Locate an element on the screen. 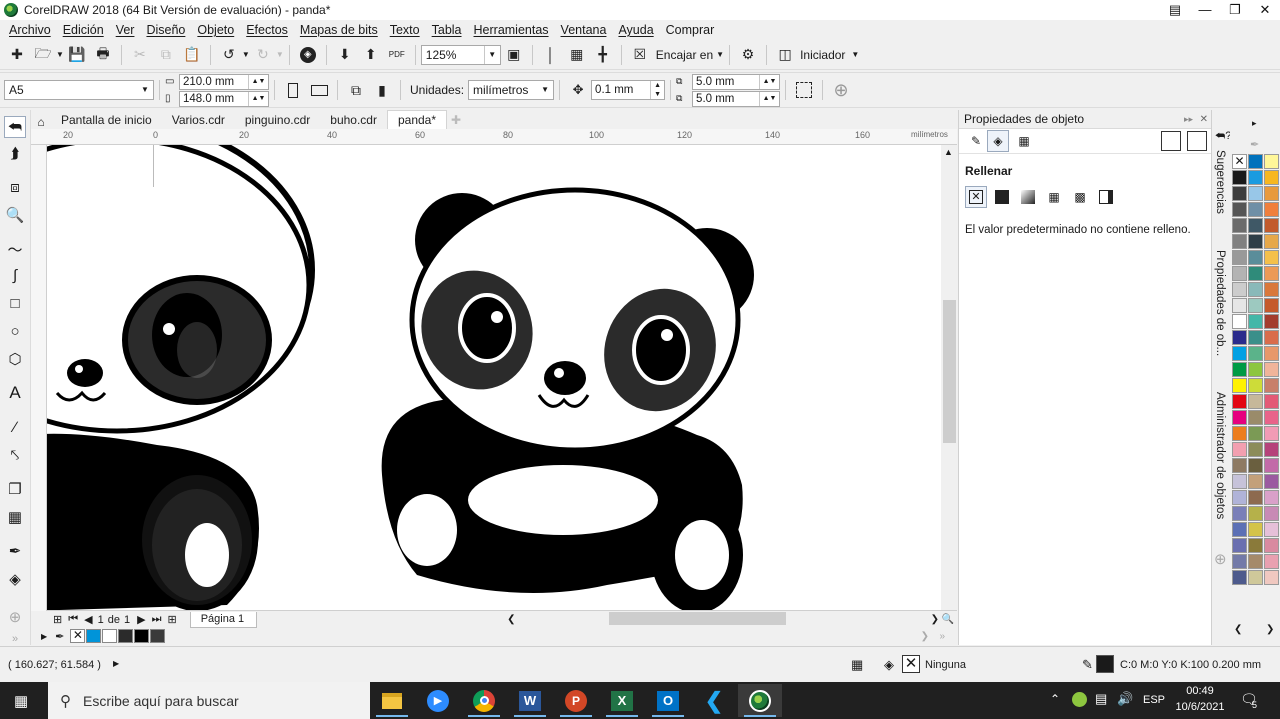 This screenshot has height=719, width=1280. windows-start-icon: ▦ is located at coordinates (21, 701).